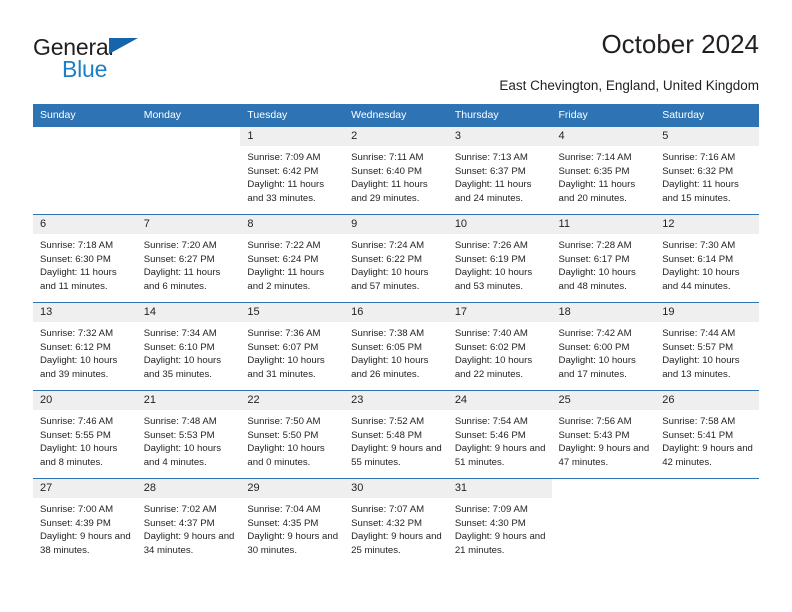 This screenshot has width=792, height=612. Describe the element at coordinates (75, 523) in the screenshot. I see `sunset-text: Sunset: 4:39 PM` at that location.